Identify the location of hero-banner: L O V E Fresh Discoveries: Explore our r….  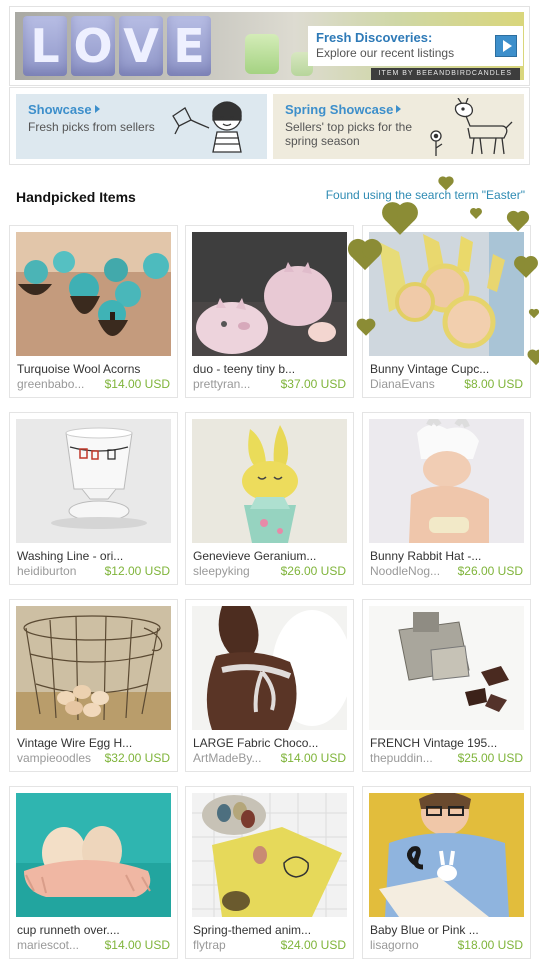
(269, 46).